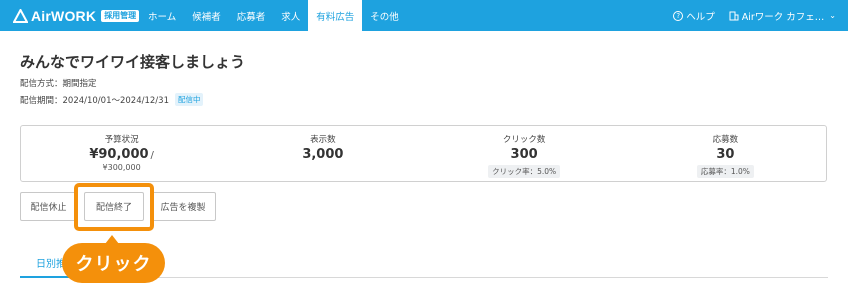 This screenshot has width=848, height=290. I want to click on stat-impressions-label: 表示数, so click(323, 140).